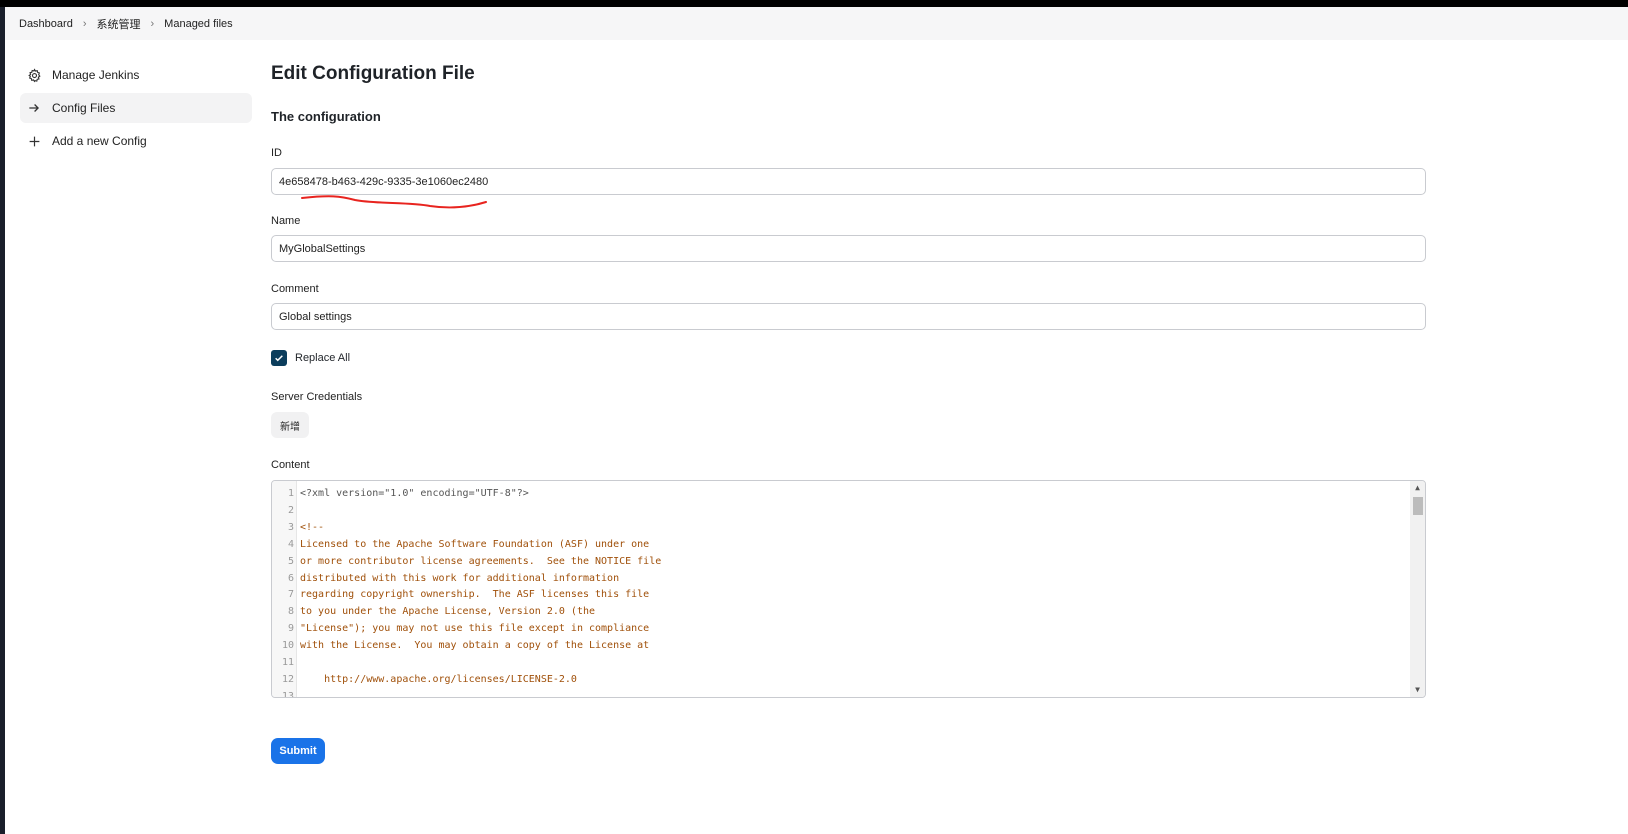 This screenshot has width=1628, height=834. I want to click on line-number: 4, so click(290, 544).